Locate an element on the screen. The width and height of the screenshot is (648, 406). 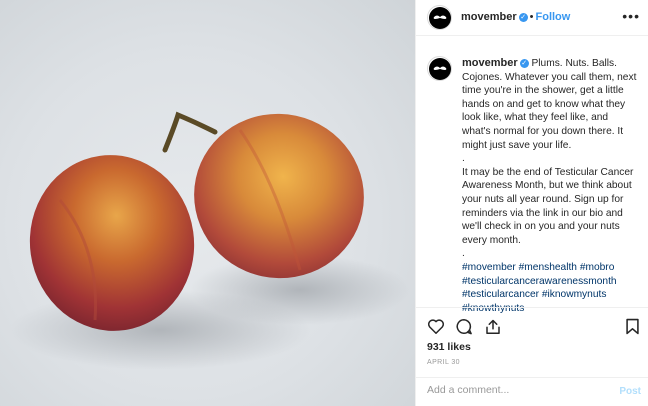
likes-count: 931 likes is located at coordinates (449, 347).